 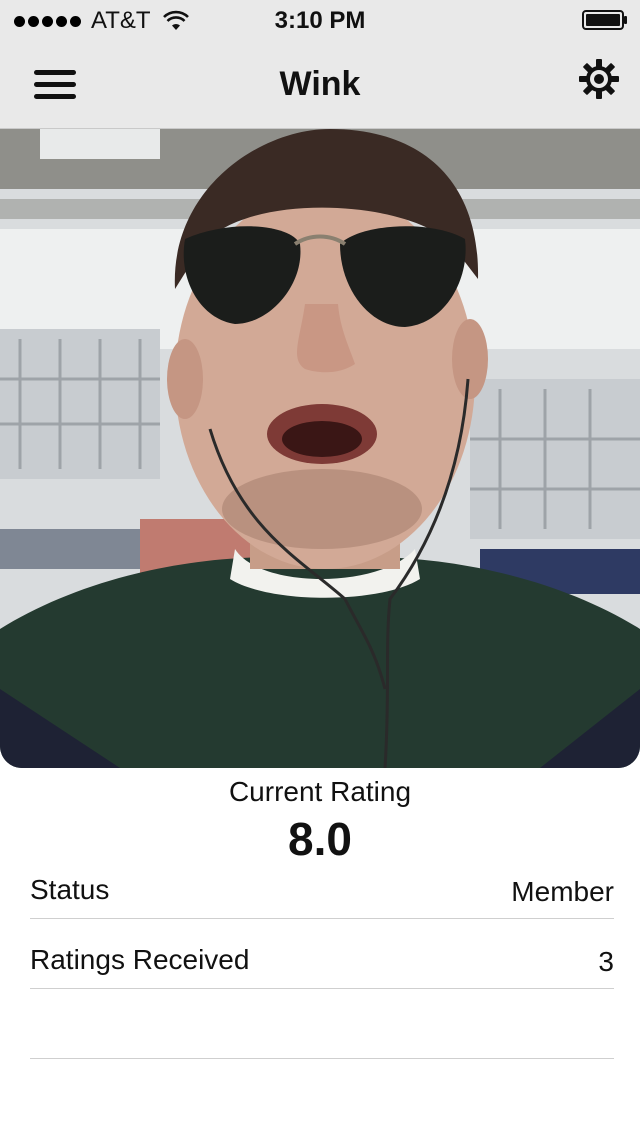 I want to click on current-rating-label: Current Rating, so click(x=320, y=791).